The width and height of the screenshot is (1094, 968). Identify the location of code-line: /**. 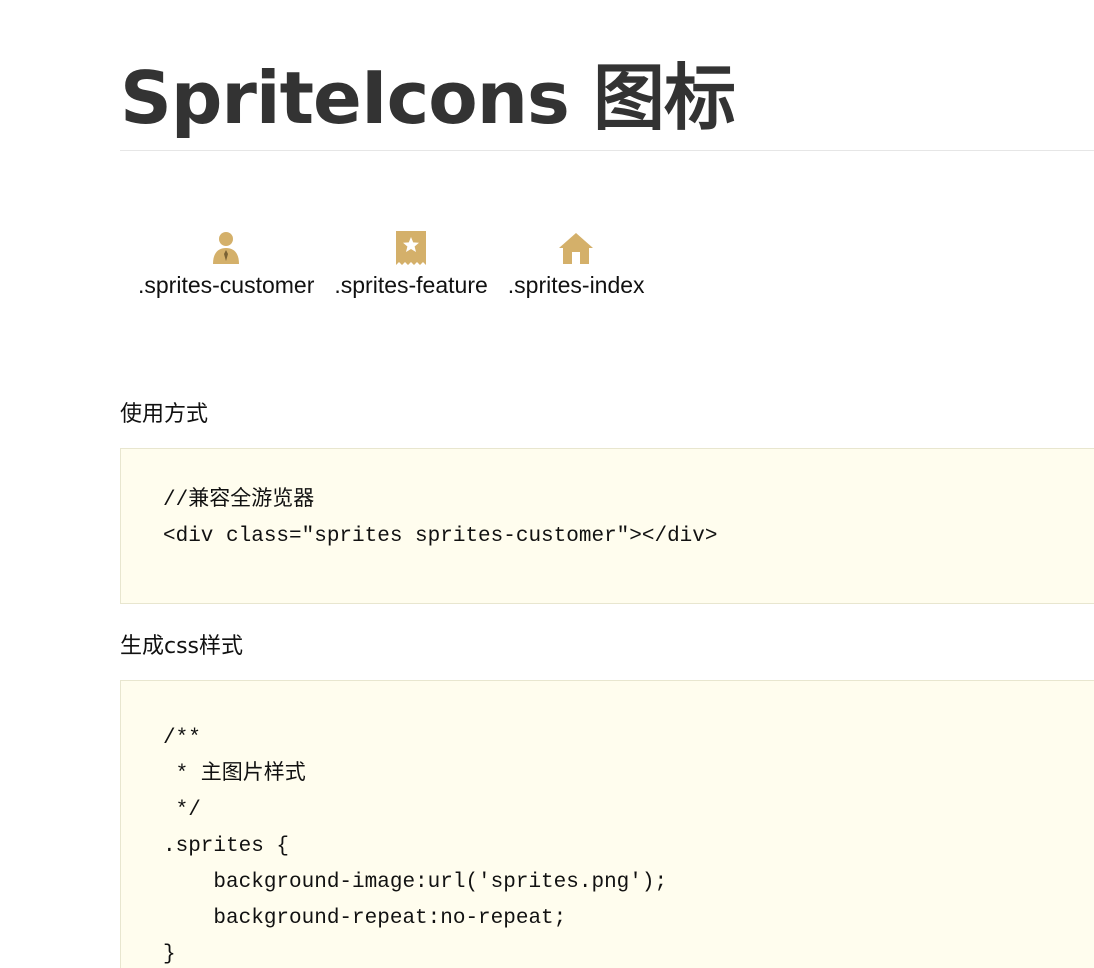
(182, 738).